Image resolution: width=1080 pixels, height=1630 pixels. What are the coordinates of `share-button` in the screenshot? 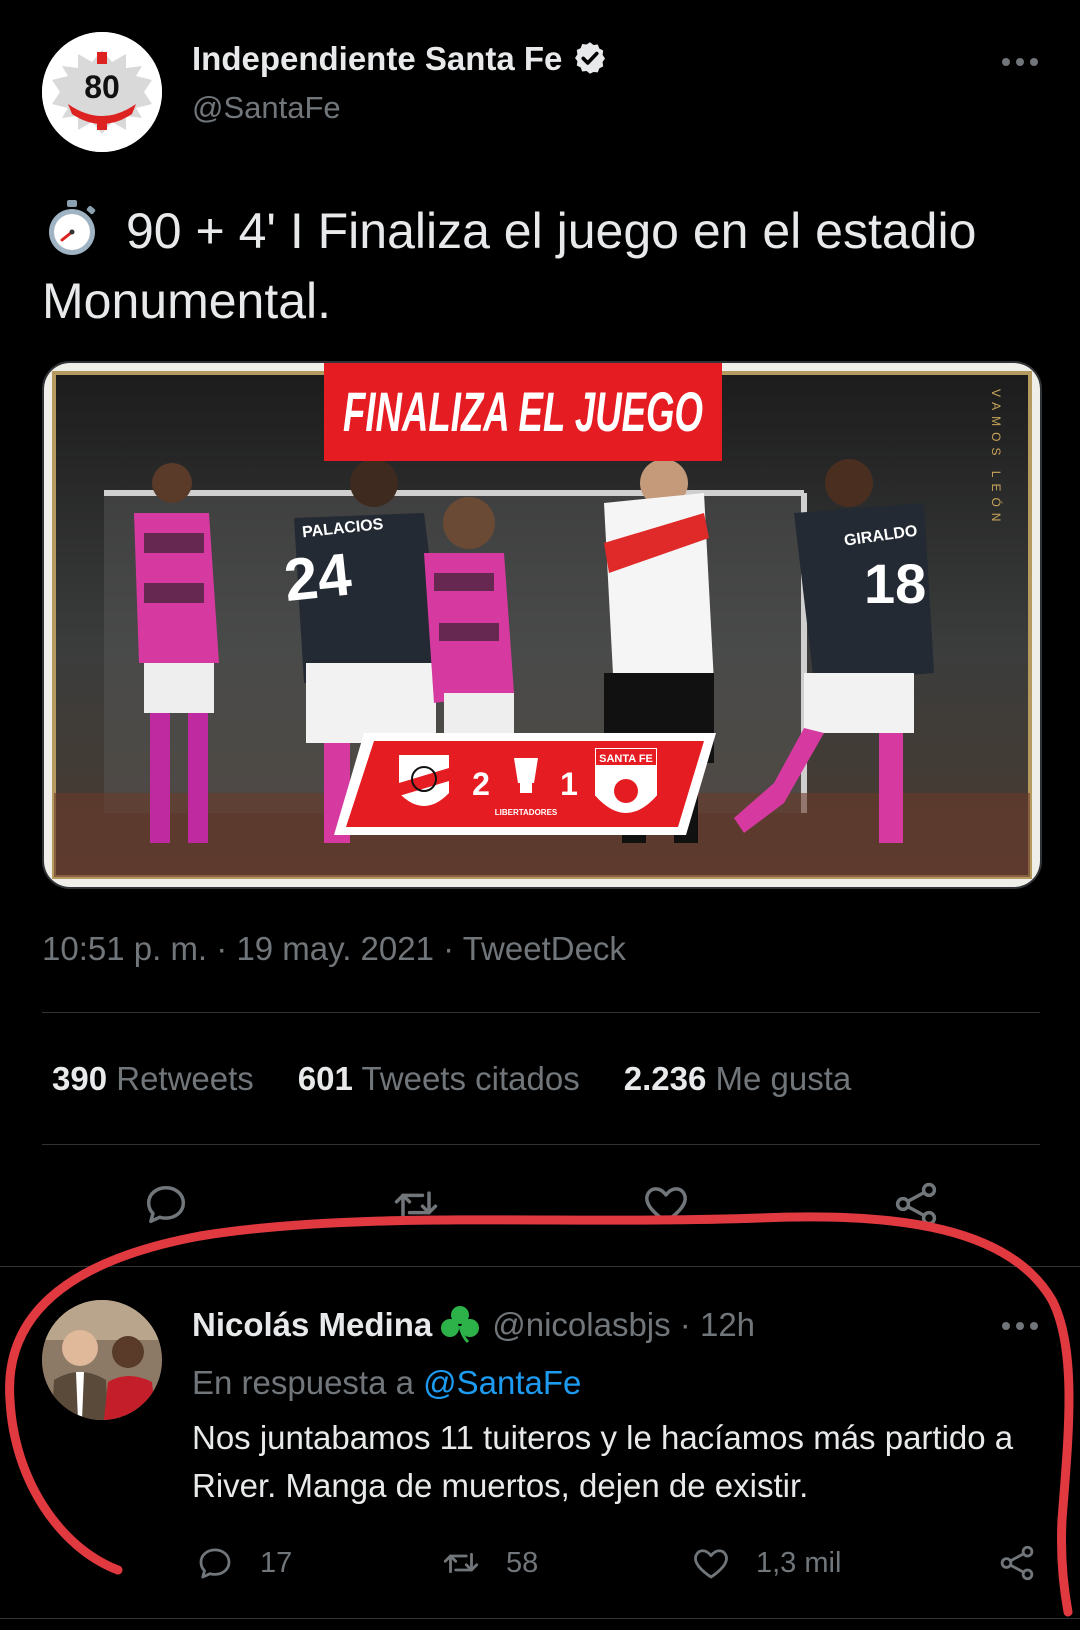 It's located at (916, 1204).